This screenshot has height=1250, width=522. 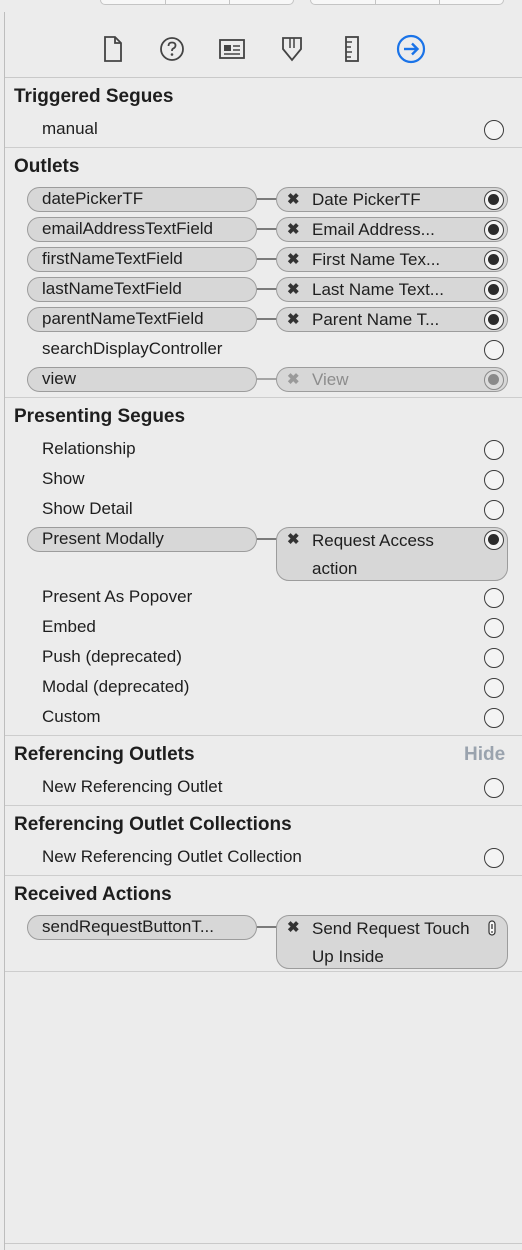 I want to click on outlet-view-connector, so click(x=494, y=380).